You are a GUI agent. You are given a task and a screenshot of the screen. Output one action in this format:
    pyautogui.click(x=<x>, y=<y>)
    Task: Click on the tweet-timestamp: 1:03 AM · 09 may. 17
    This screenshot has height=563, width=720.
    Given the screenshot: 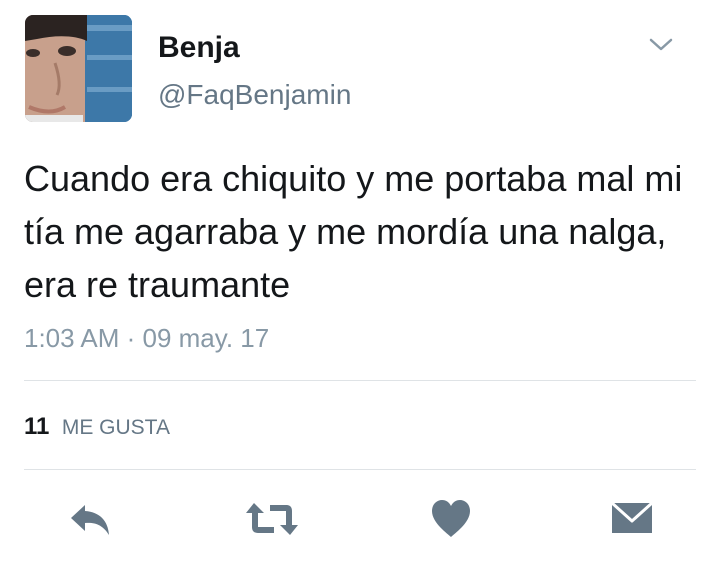 What is the action you would take?
    pyautogui.click(x=146, y=338)
    